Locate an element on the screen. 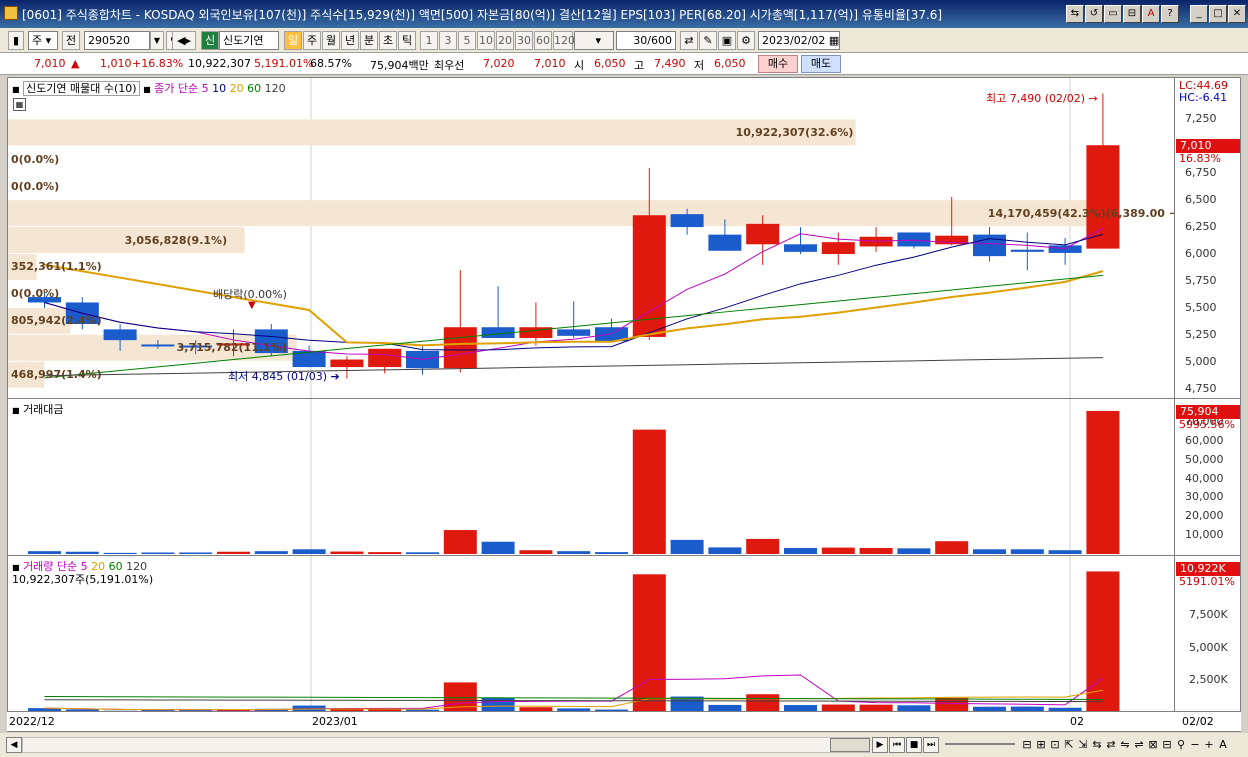 The image size is (1248, 757). buy-button: 매수 is located at coordinates (778, 64).